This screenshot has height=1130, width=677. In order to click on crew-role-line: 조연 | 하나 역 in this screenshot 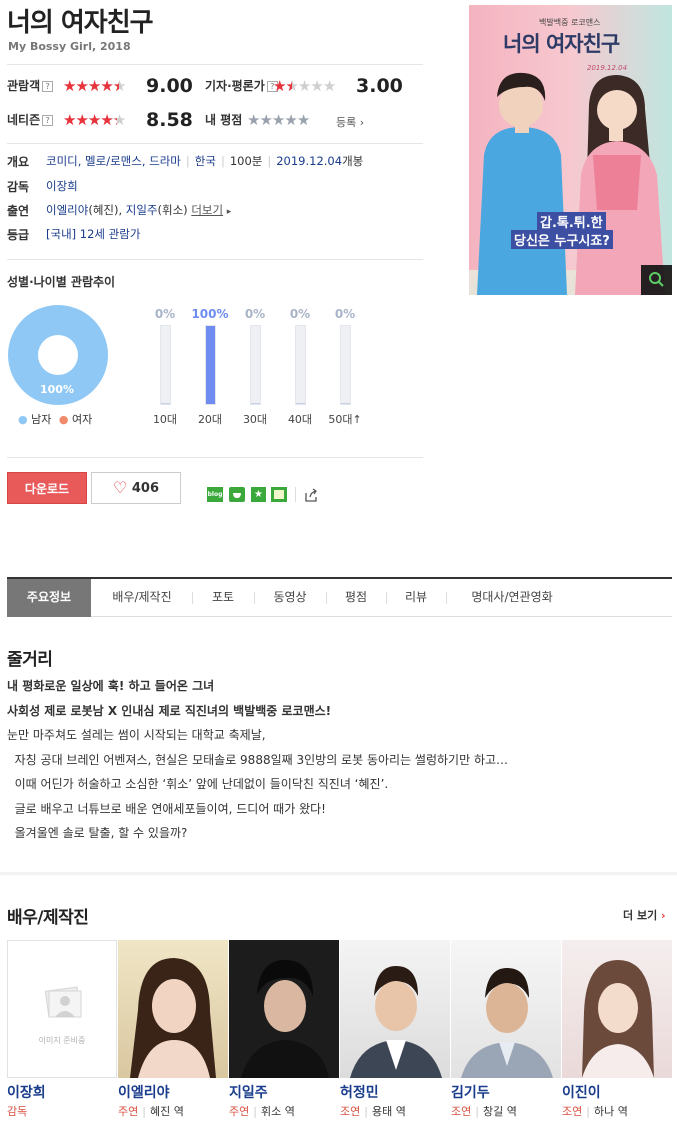, I will do `click(595, 1111)`.